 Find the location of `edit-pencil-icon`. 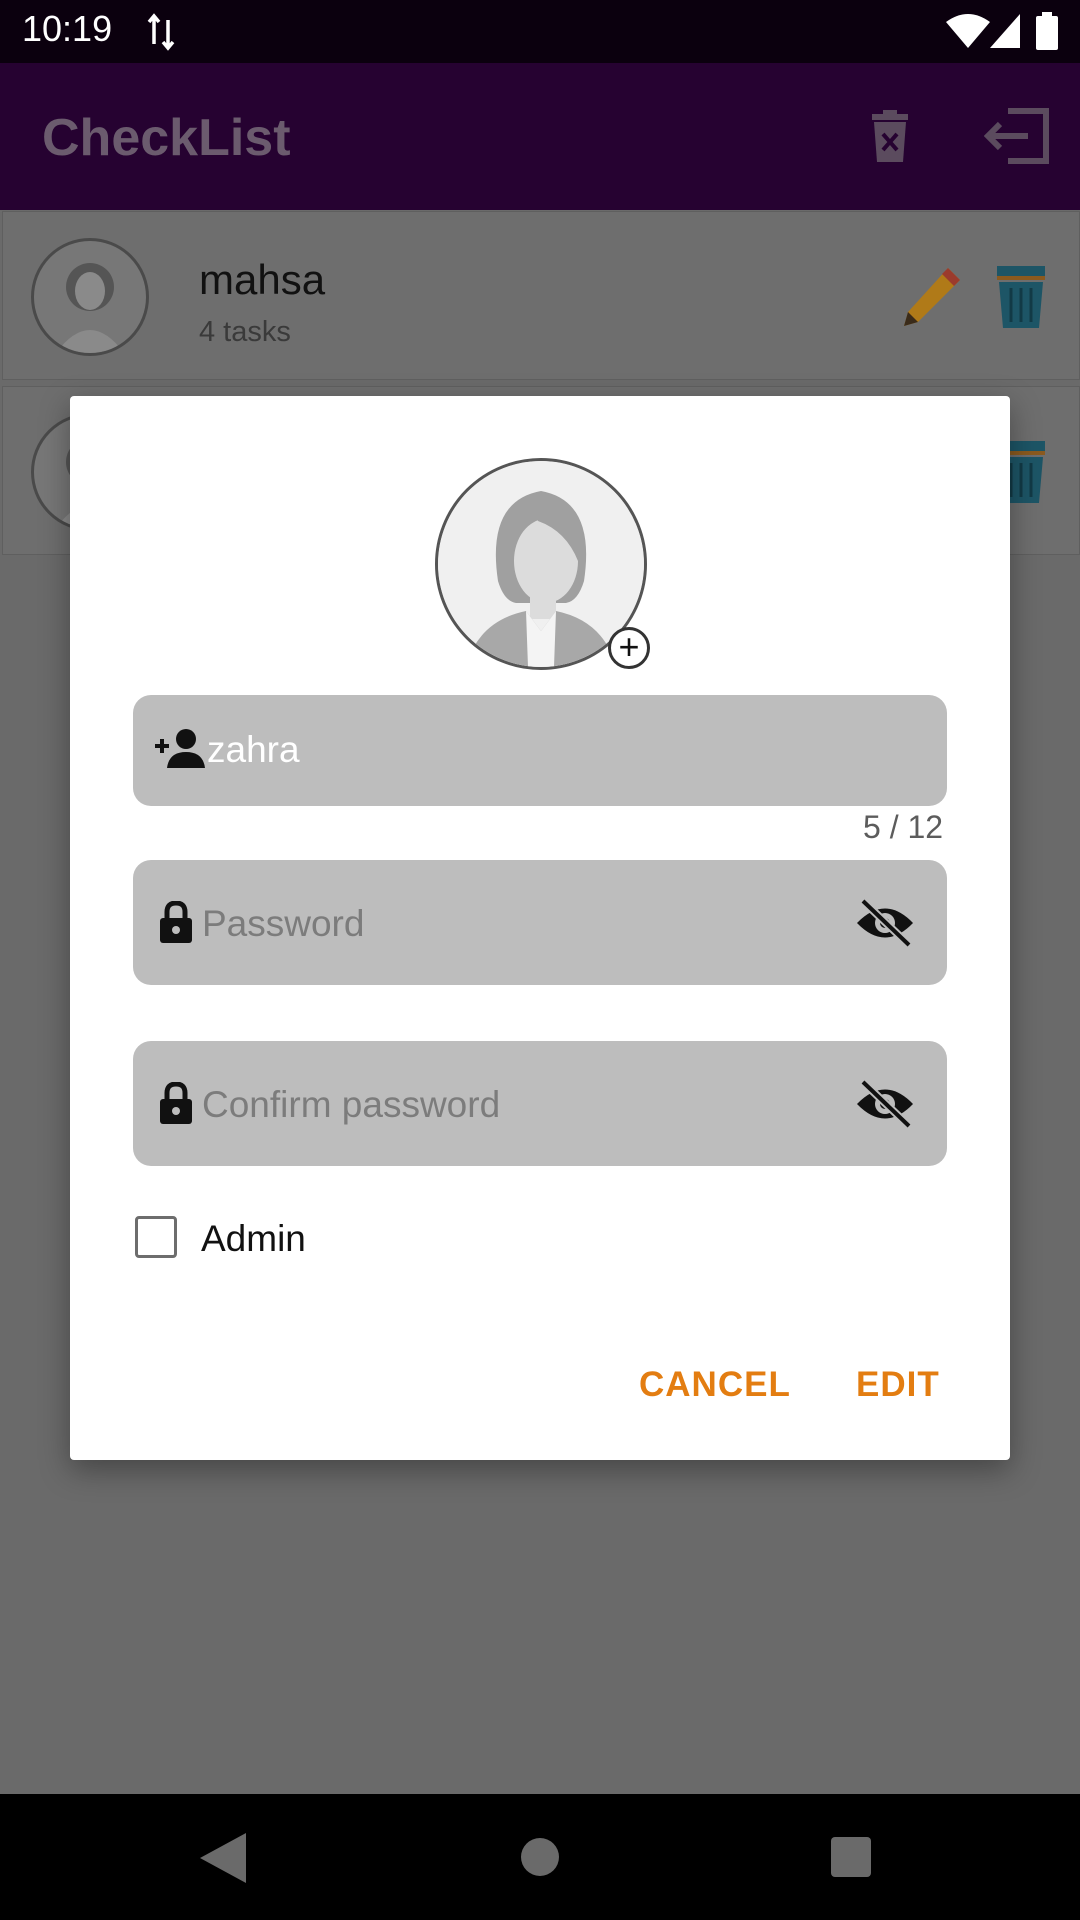

edit-pencil-icon is located at coordinates (931, 297).